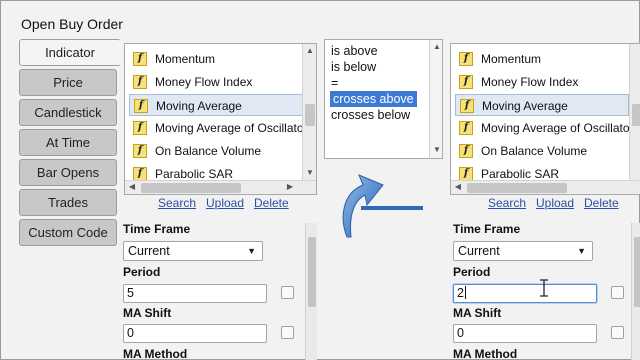  I want to click on tab-custom-code: Custom Code, so click(68, 232).